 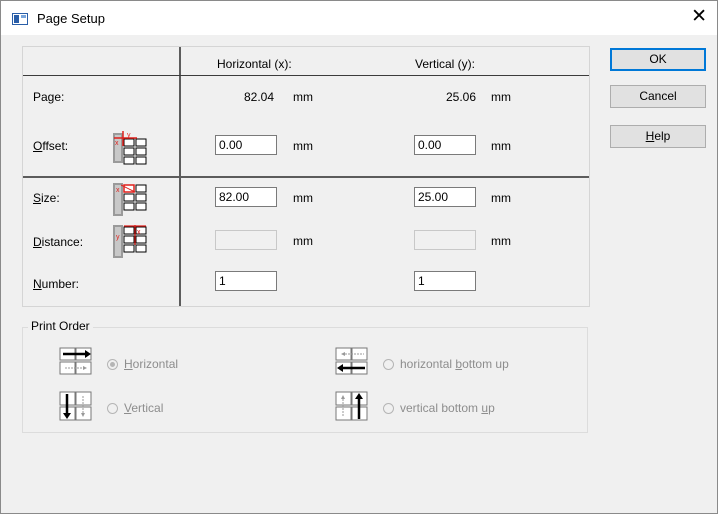 What do you see at coordinates (445, 145) in the screenshot?
I see `offset-vertical-input: 0.00` at bounding box center [445, 145].